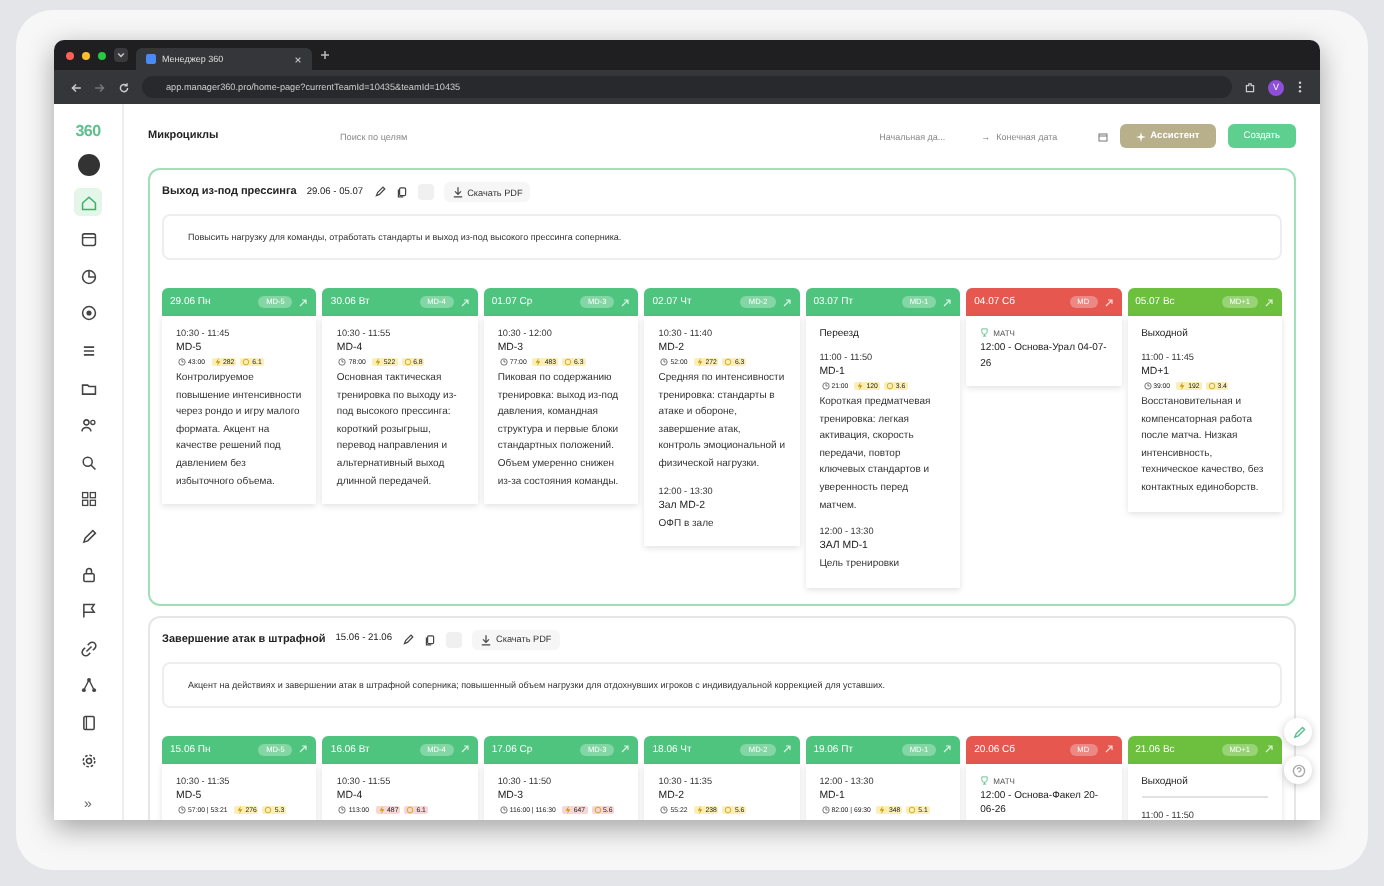 The width and height of the screenshot is (1384, 886). What do you see at coordinates (1300, 87) in the screenshot?
I see `menu-icon` at bounding box center [1300, 87].